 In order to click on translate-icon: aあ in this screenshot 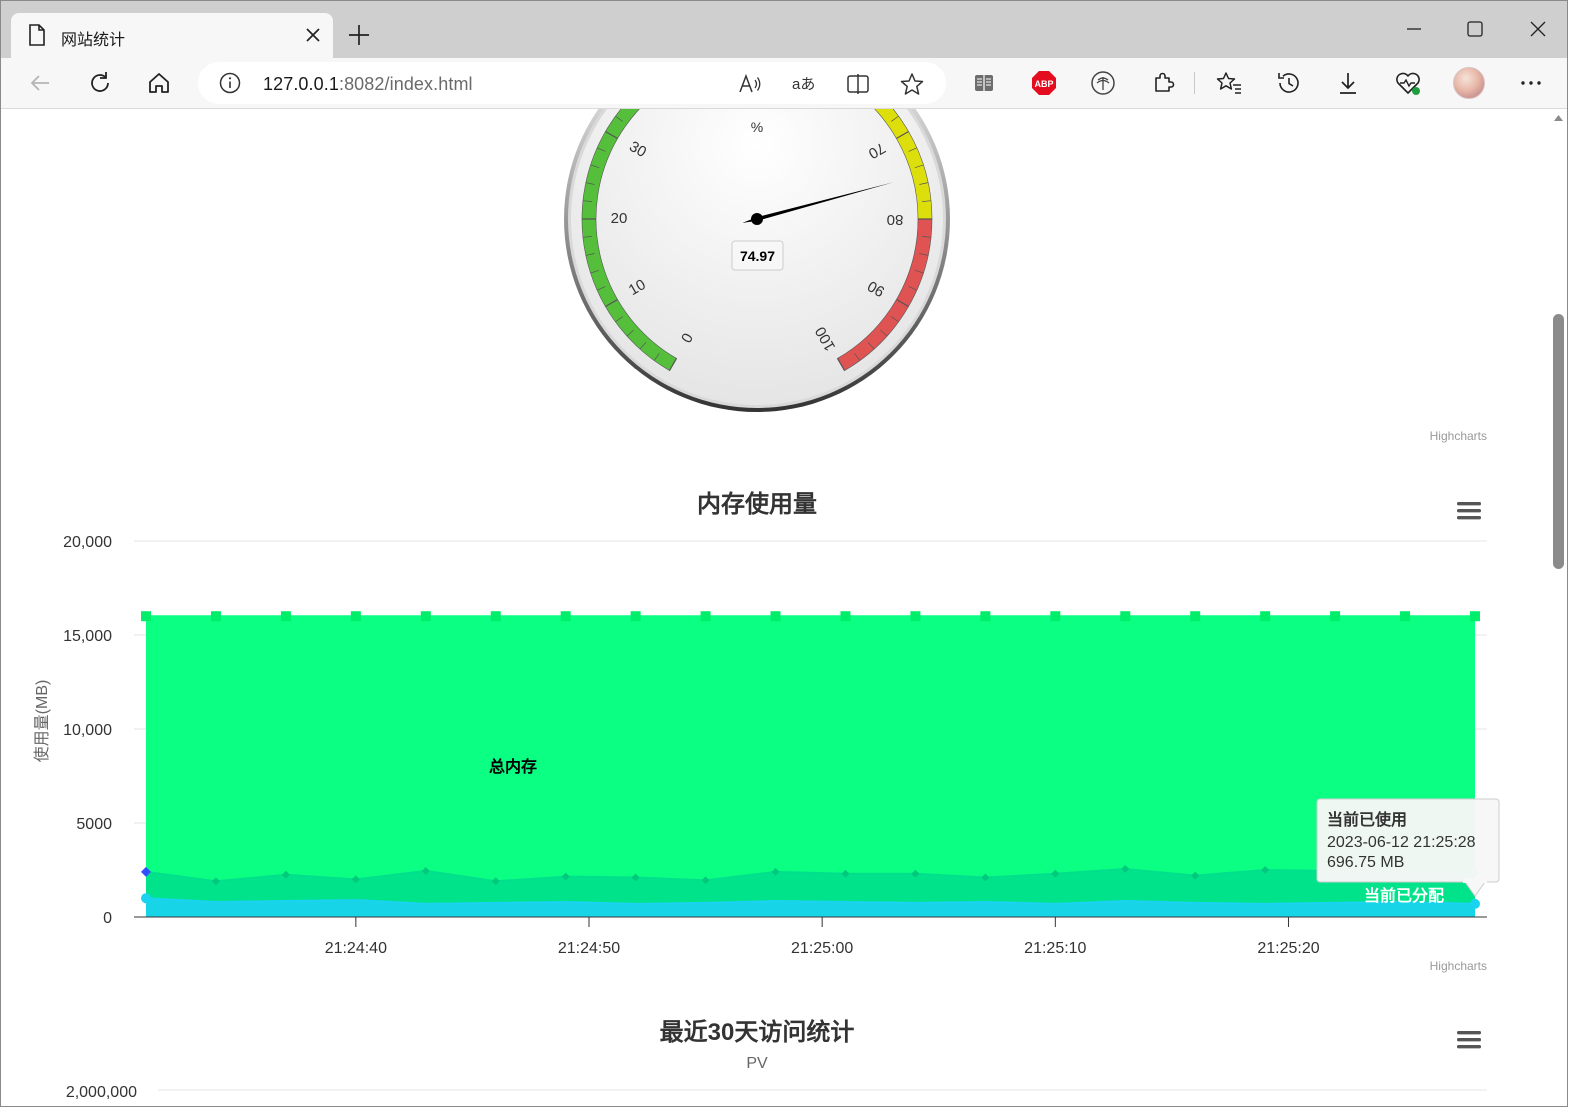, I will do `click(804, 84)`.